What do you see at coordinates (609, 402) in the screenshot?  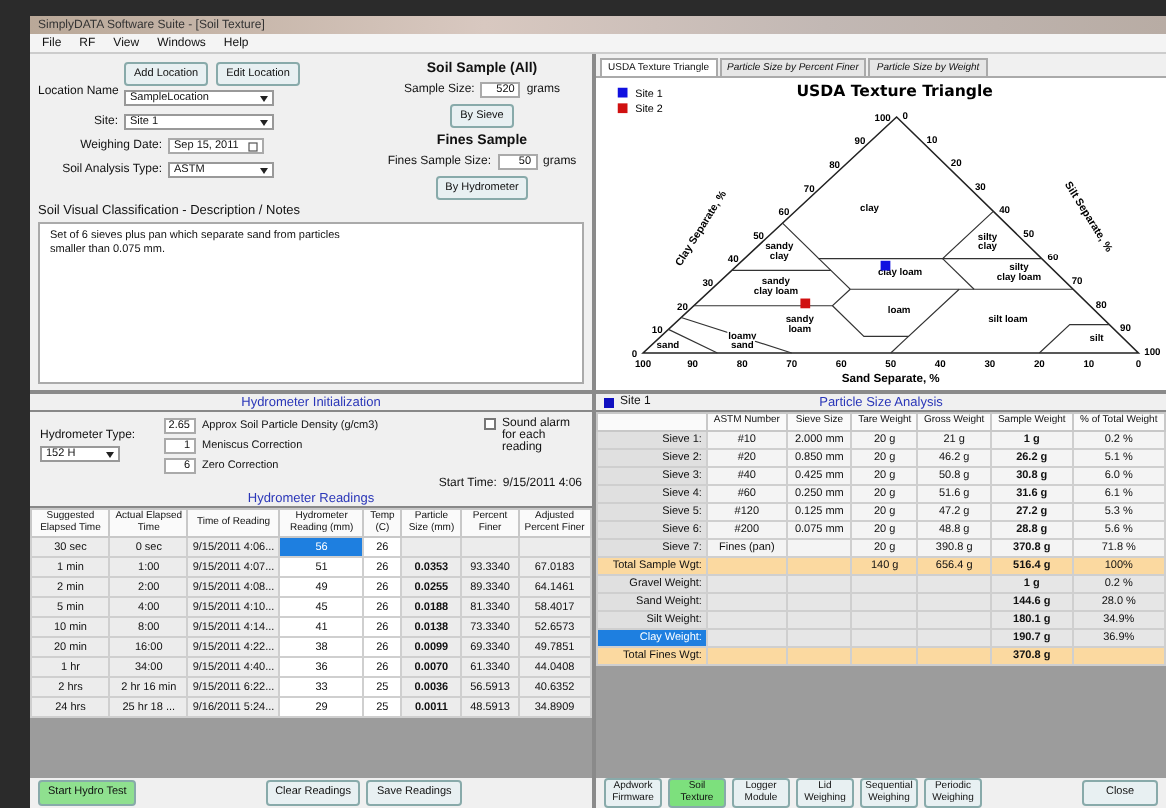 I see `site-swatch` at bounding box center [609, 402].